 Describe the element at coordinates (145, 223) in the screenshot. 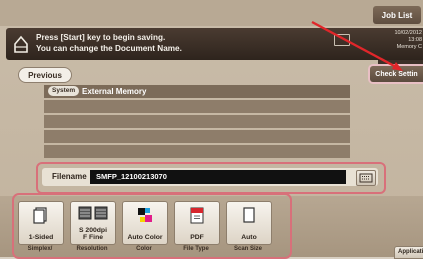

I see `color-button: Auto Color` at that location.